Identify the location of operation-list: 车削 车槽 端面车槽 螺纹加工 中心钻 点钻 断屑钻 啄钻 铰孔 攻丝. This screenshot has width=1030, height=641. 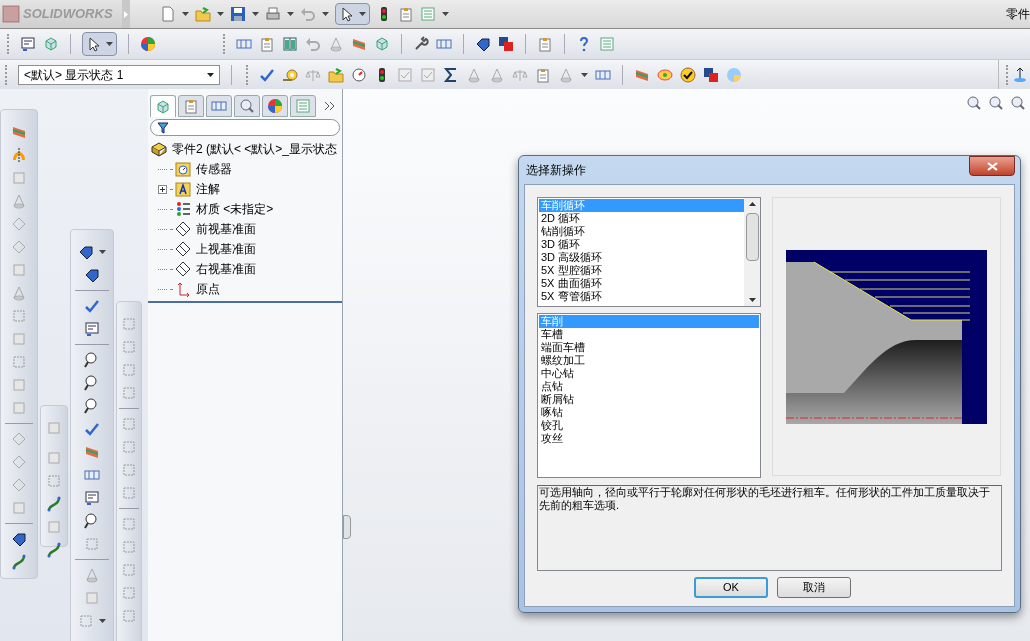
(649, 395).